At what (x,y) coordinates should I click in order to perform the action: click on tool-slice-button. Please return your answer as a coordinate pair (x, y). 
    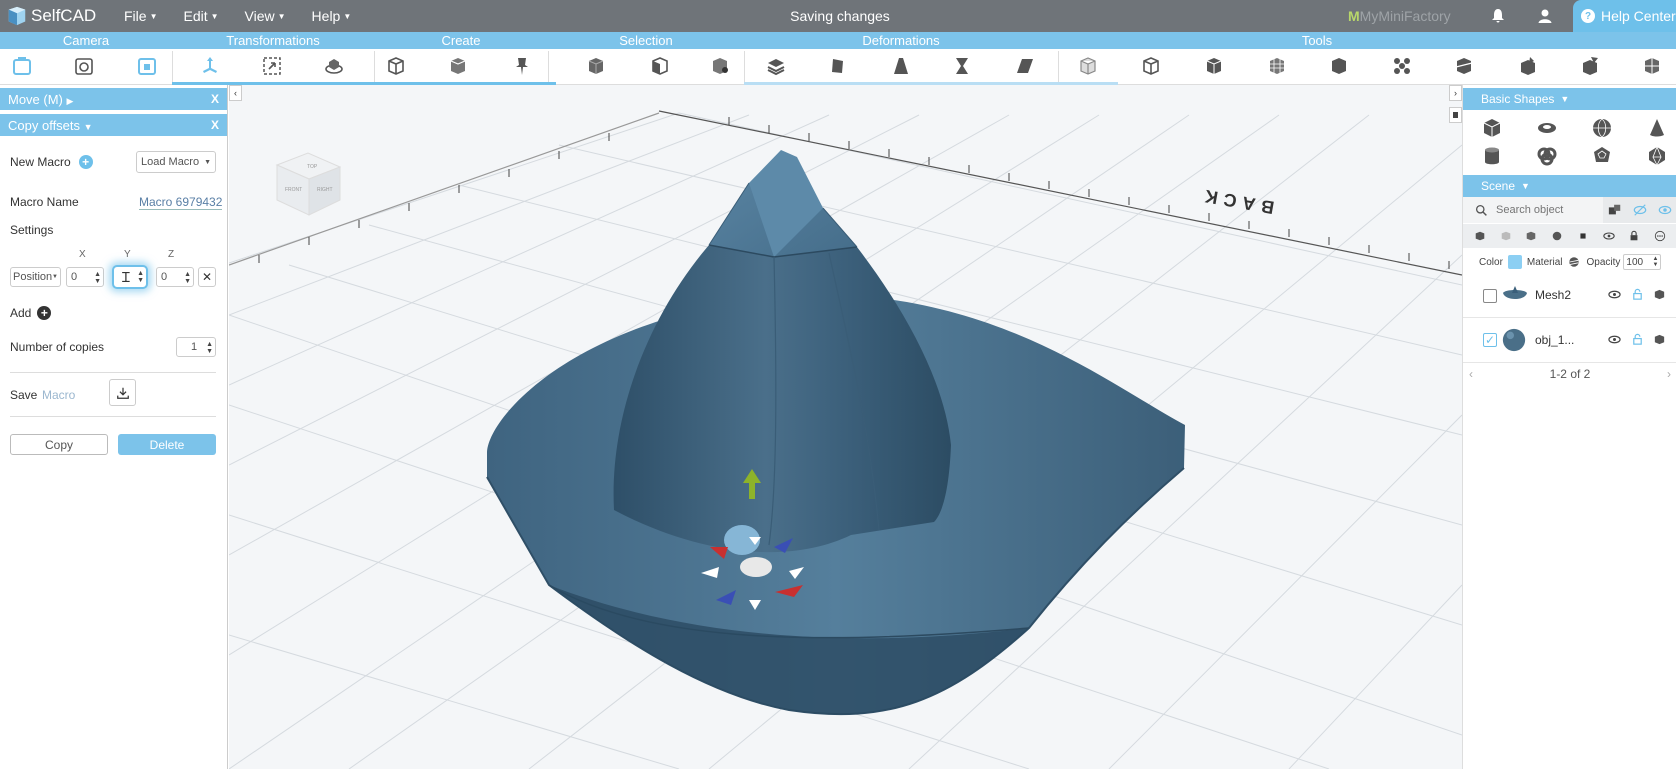
    Looking at the image, I should click on (1464, 66).